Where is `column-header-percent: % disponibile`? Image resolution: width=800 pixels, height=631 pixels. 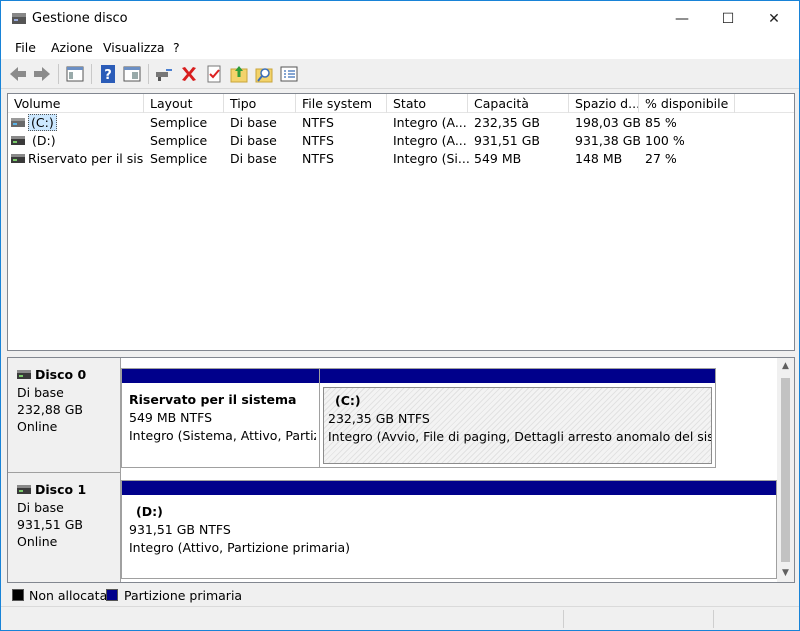
column-header-percent: % disponibile is located at coordinates (687, 103).